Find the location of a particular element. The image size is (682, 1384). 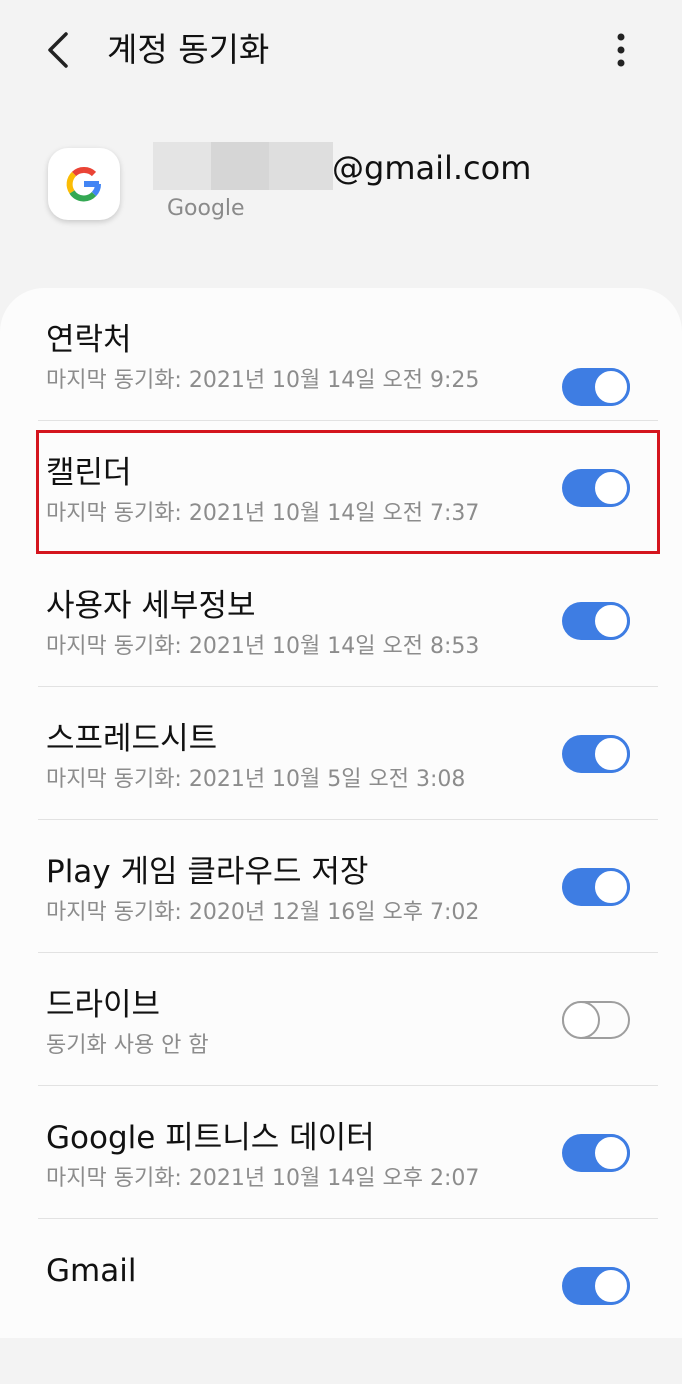

sync-item-drive: 드라이브 동기화 사용 안 함 is located at coordinates (341, 1051).